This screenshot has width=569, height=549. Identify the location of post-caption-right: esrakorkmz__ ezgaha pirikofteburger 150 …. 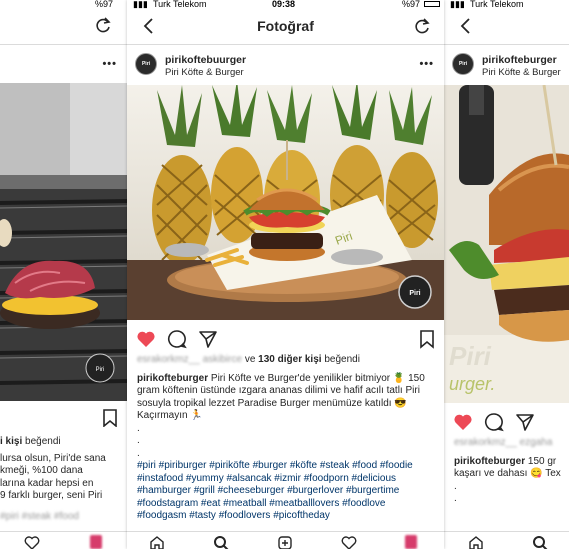
(506, 471).